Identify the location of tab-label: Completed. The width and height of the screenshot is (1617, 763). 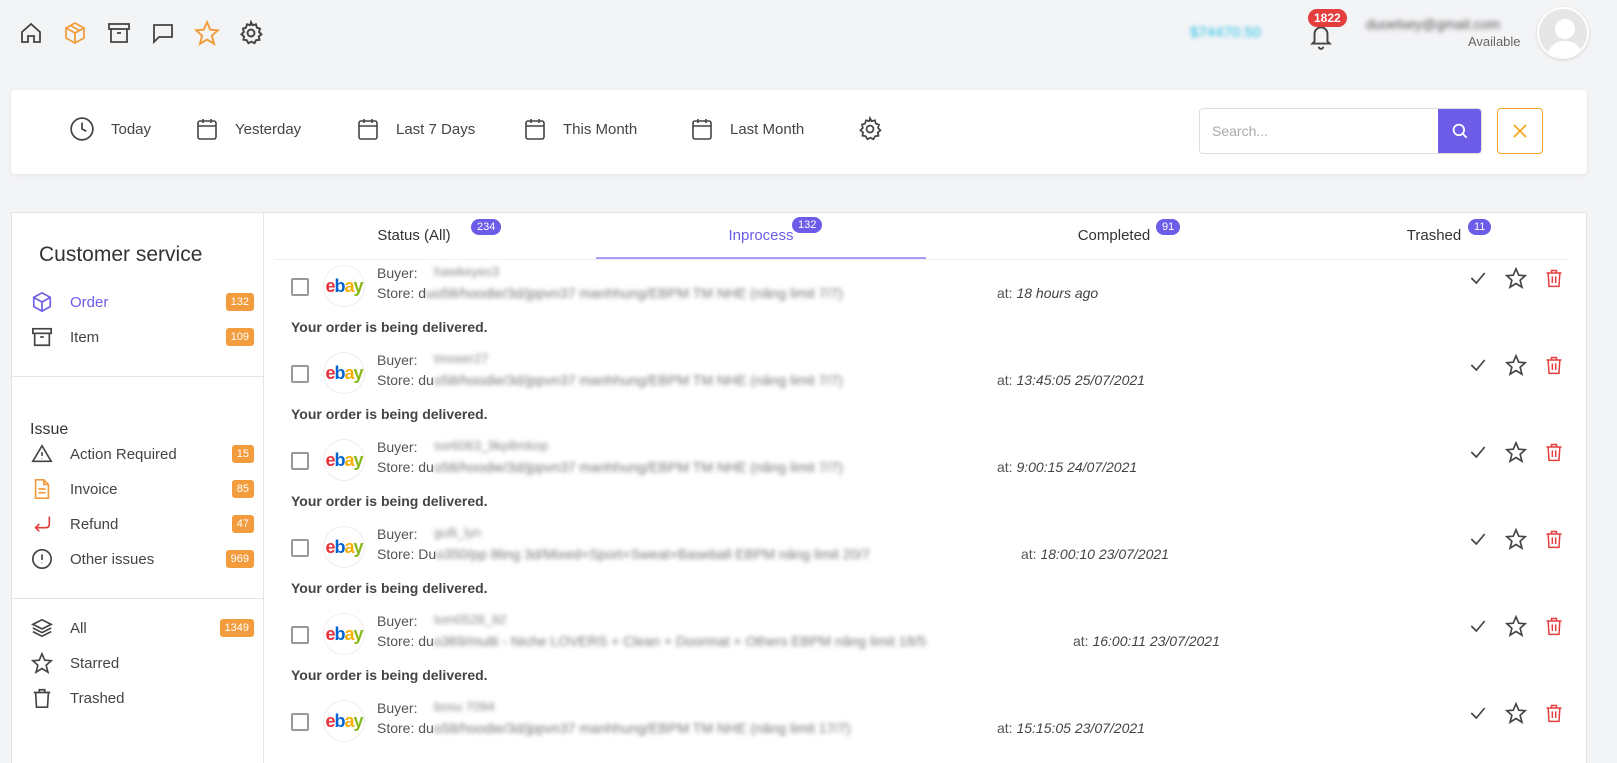
(1114, 235).